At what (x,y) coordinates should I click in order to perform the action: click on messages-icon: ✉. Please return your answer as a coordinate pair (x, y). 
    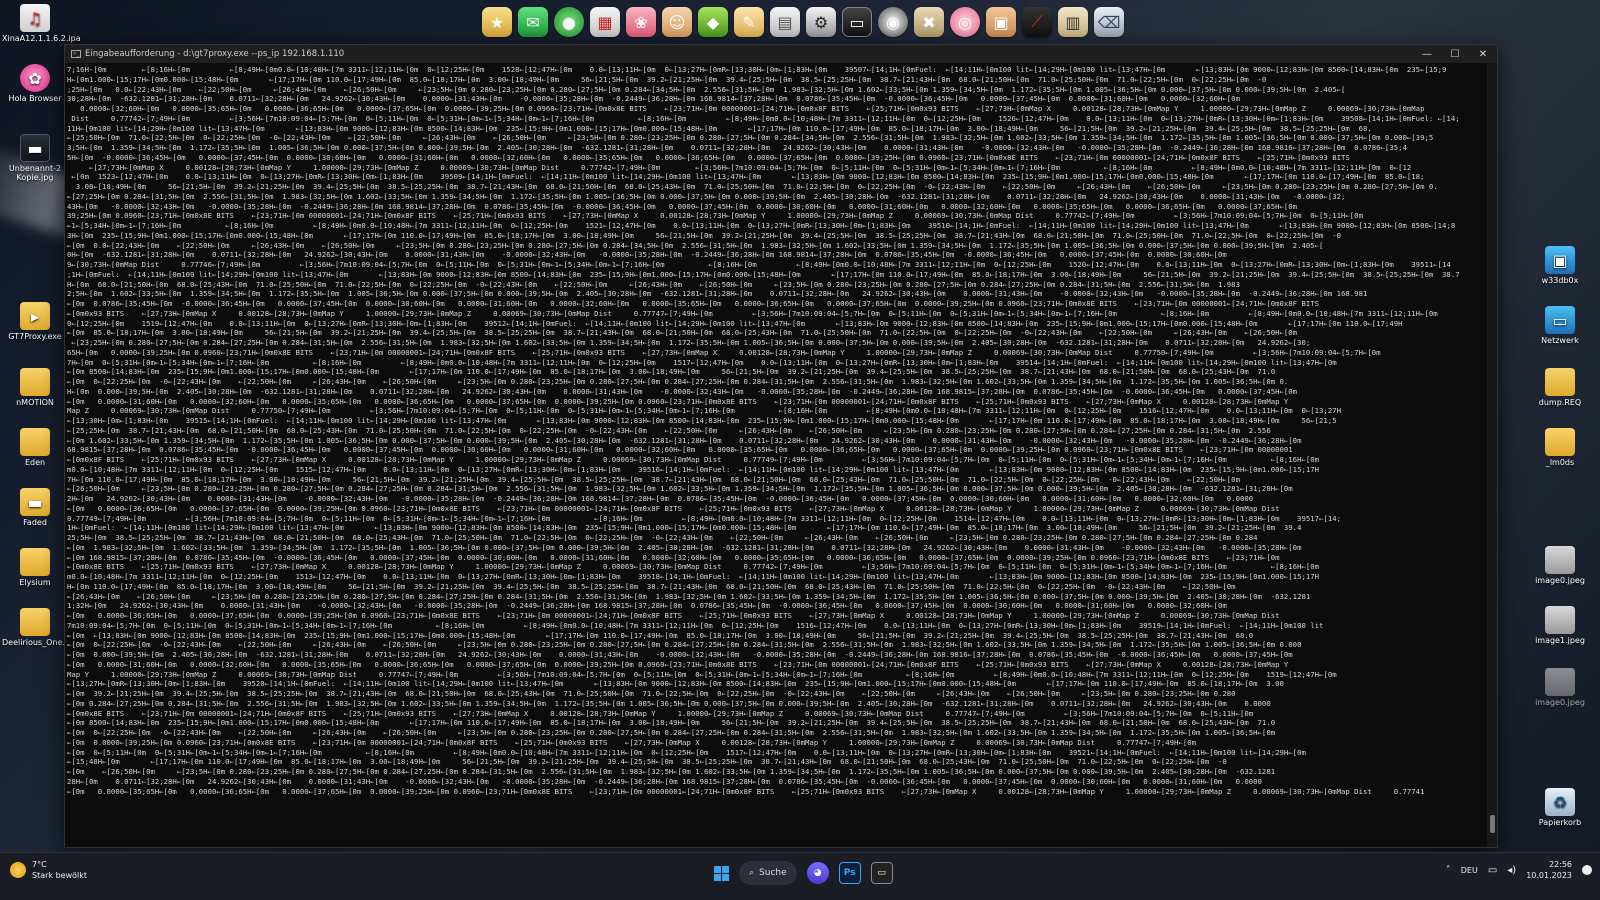
    Looking at the image, I should click on (533, 22).